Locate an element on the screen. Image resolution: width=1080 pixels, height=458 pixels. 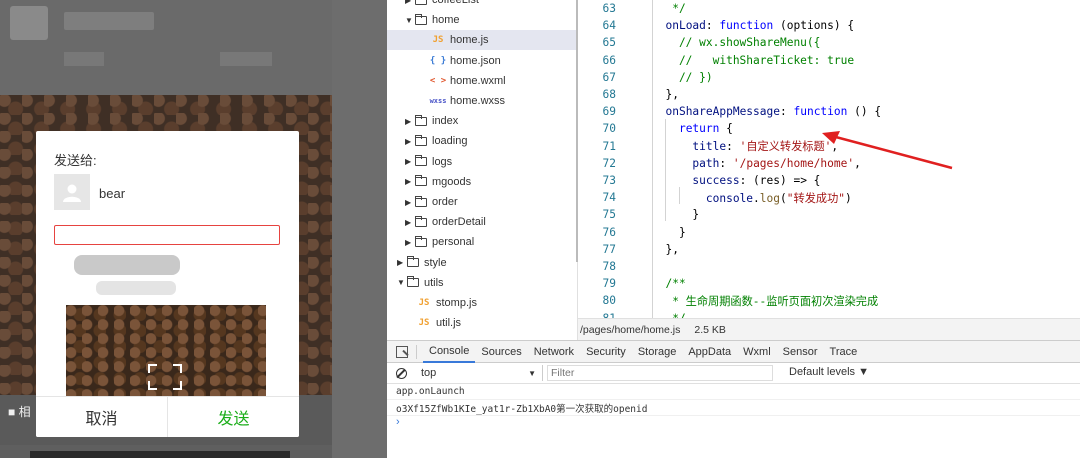
tab-sensor: Sensor is located at coordinates (800, 352).